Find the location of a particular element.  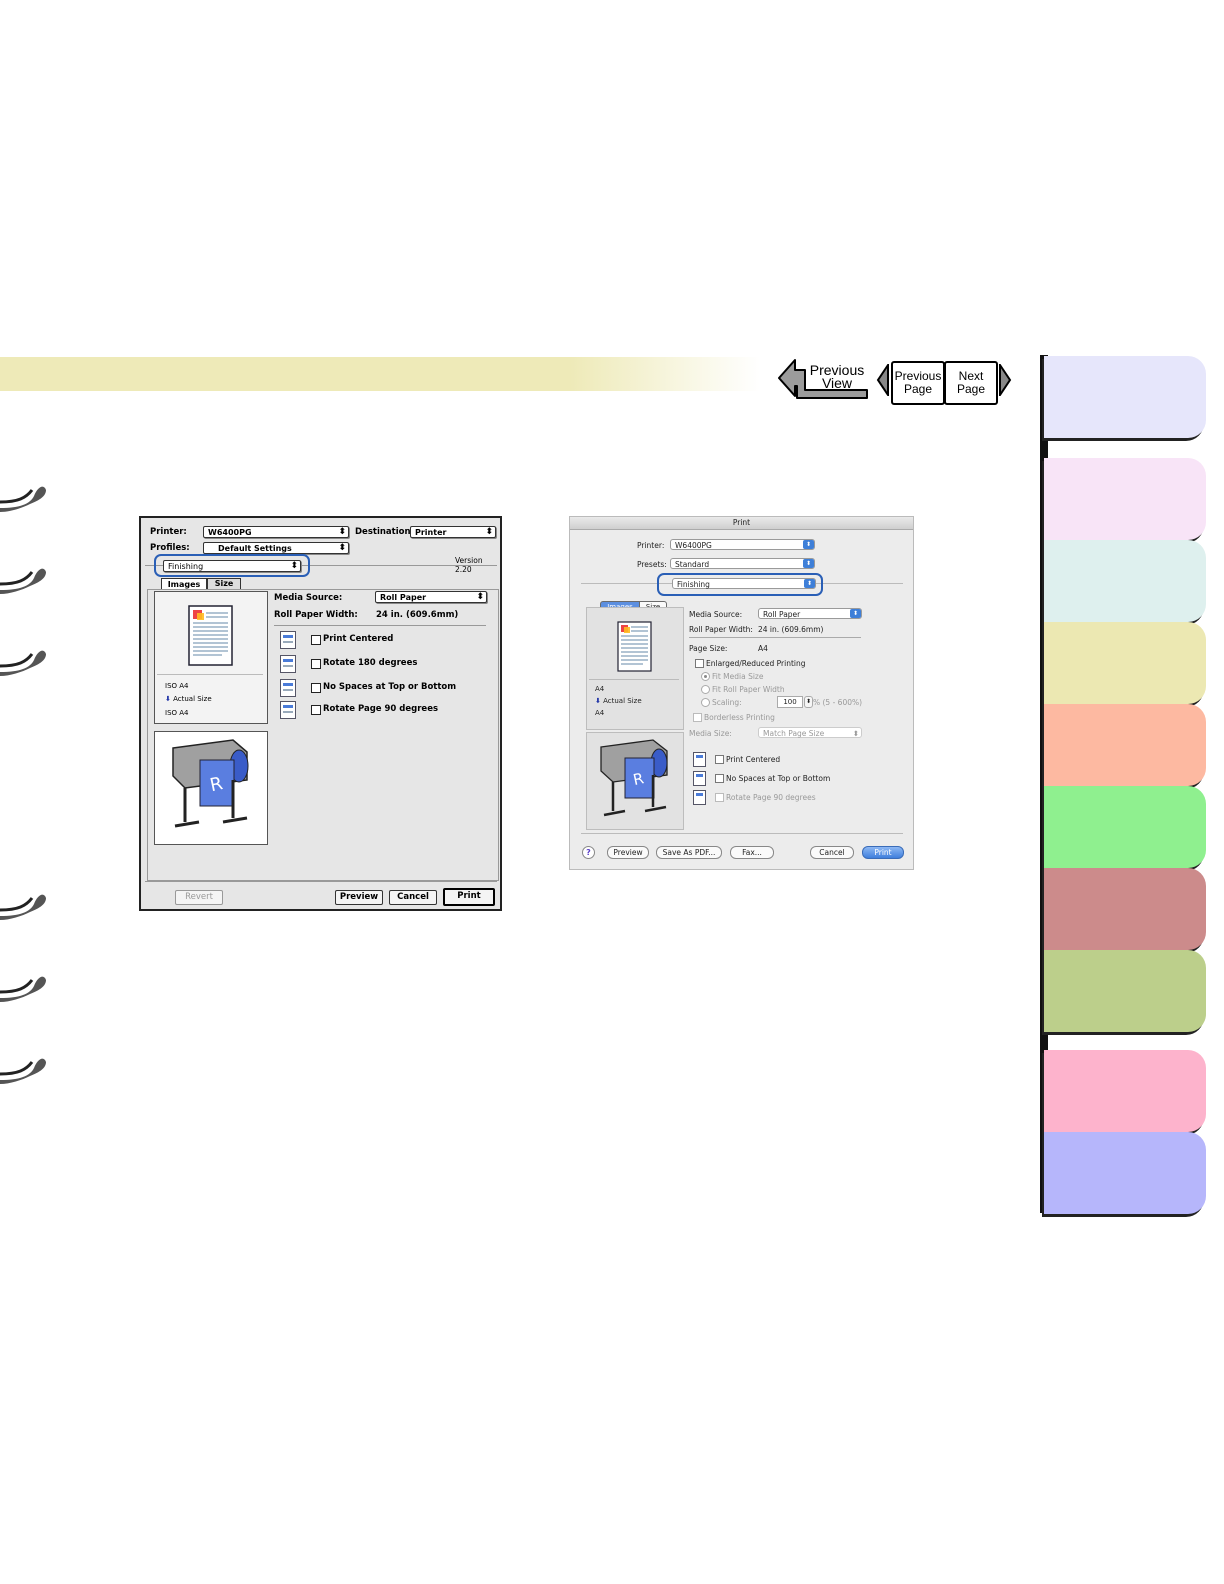

preview-line-2: ⬇ Actual Size is located at coordinates (188, 699).